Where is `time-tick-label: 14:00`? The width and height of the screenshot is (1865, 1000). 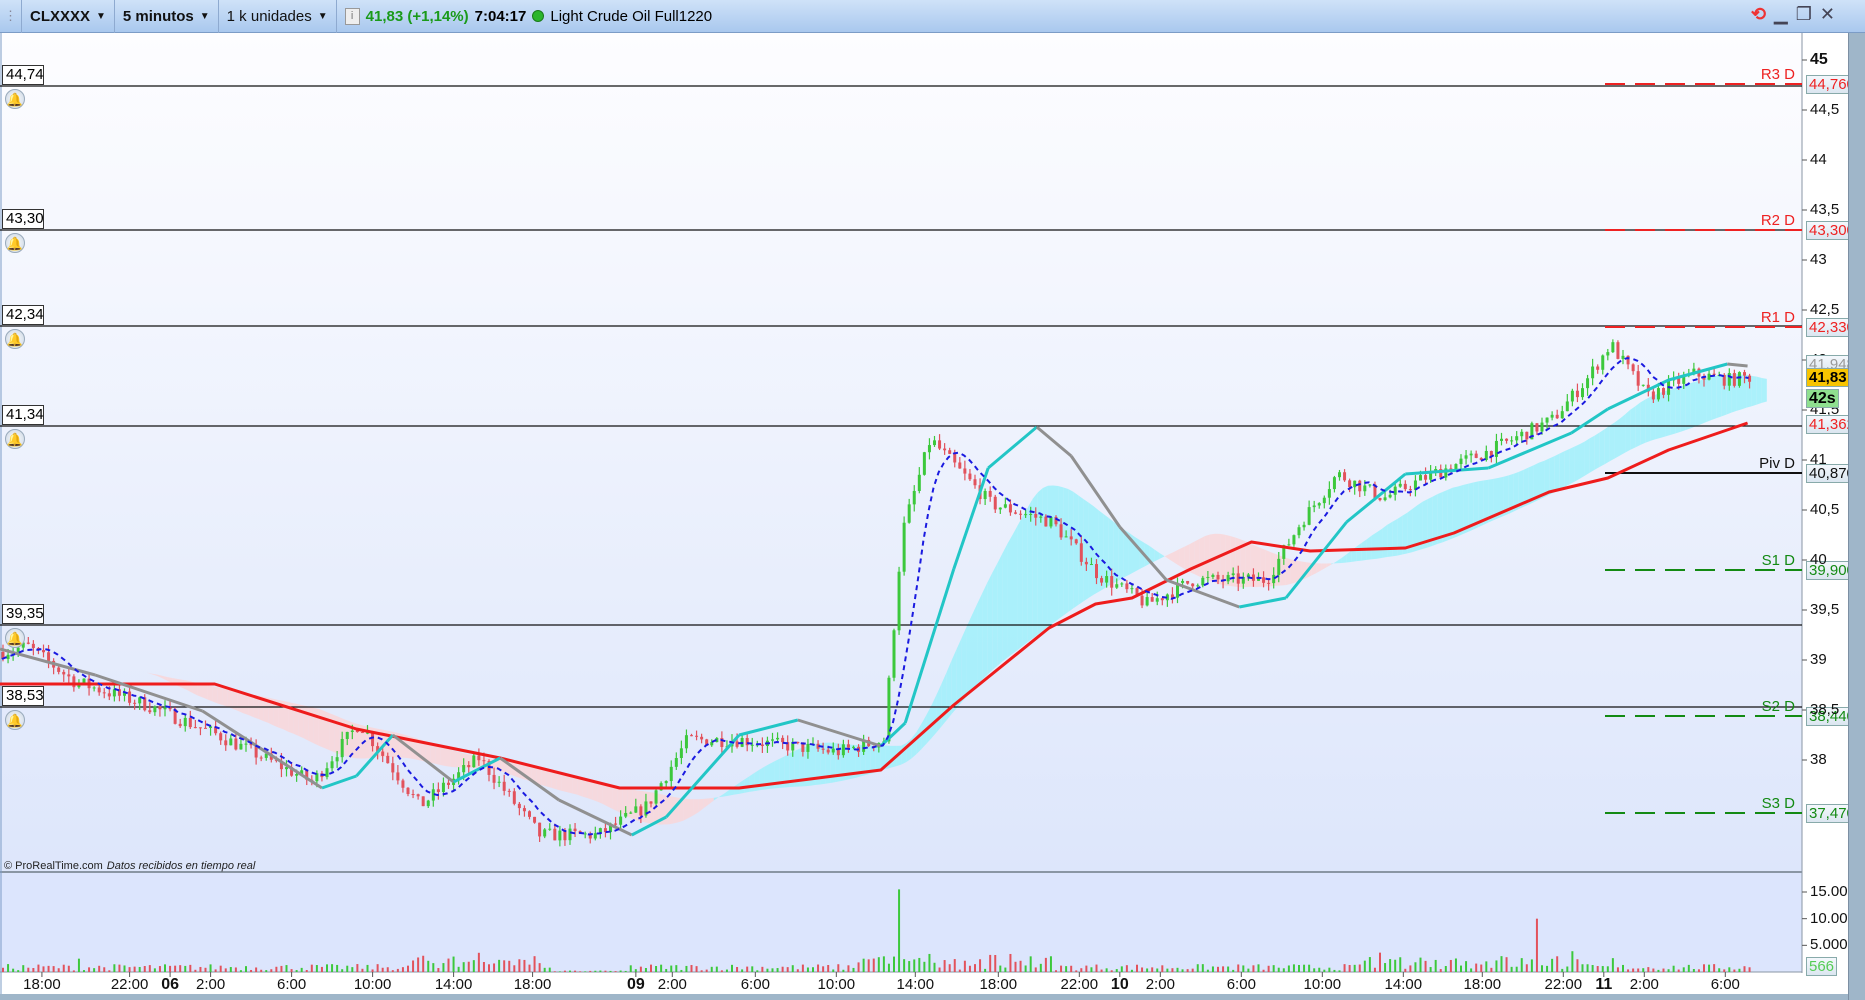 time-tick-label: 14:00 is located at coordinates (915, 984).